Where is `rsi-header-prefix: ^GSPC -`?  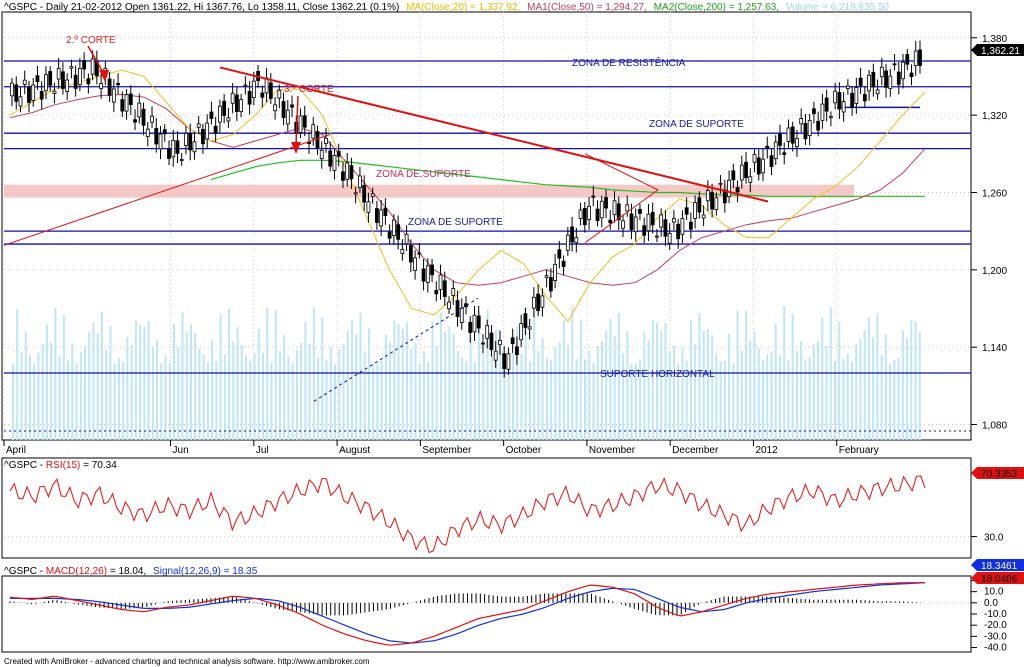 rsi-header-prefix: ^GSPC - is located at coordinates (25, 465).